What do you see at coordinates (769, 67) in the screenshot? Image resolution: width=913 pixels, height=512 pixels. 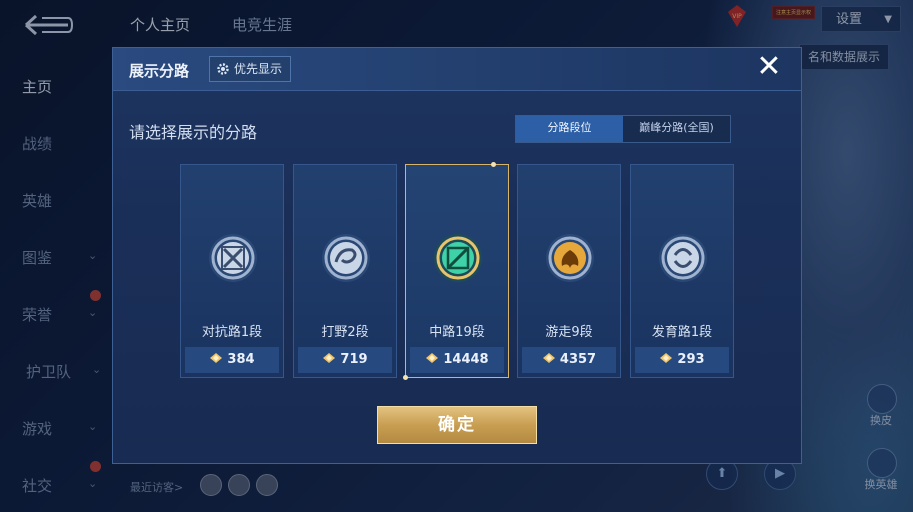 I see `close-icon: ✕` at bounding box center [769, 67].